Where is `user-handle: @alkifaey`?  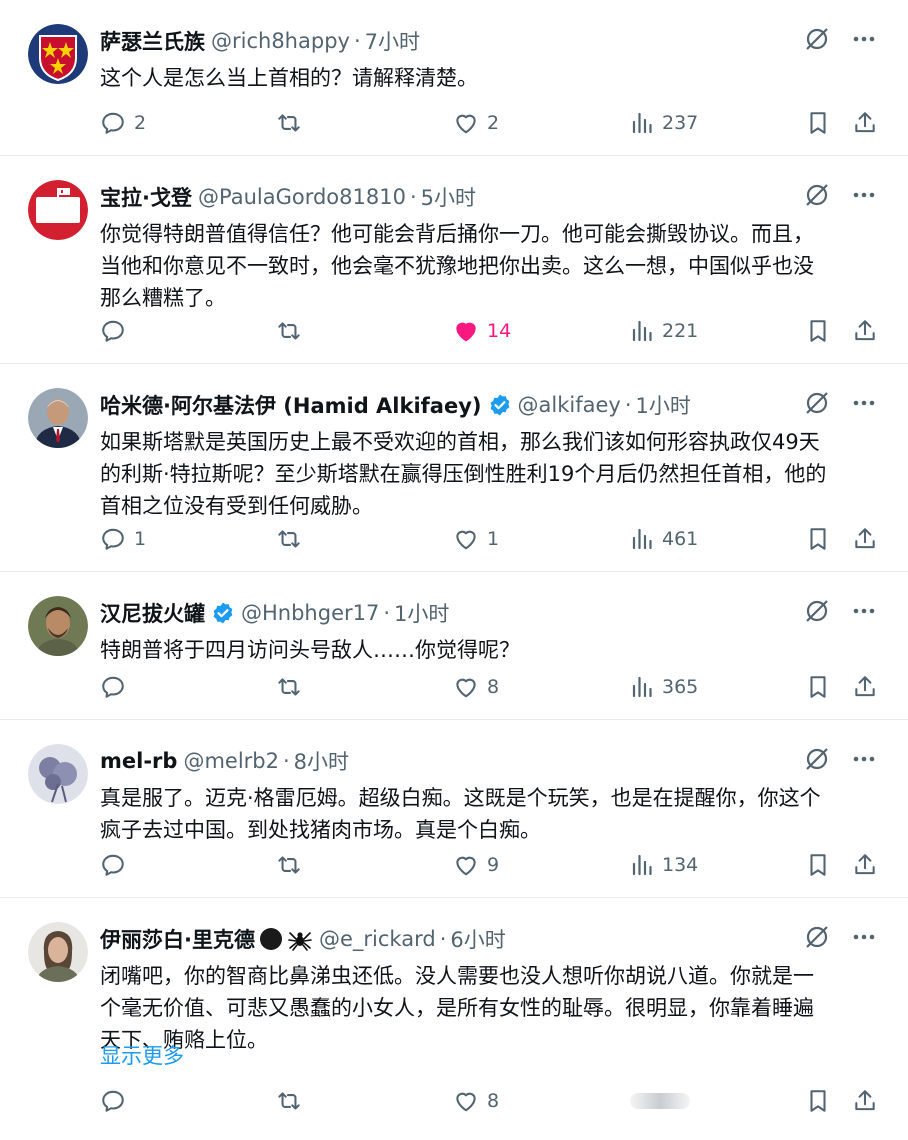 user-handle: @alkifaey is located at coordinates (569, 405).